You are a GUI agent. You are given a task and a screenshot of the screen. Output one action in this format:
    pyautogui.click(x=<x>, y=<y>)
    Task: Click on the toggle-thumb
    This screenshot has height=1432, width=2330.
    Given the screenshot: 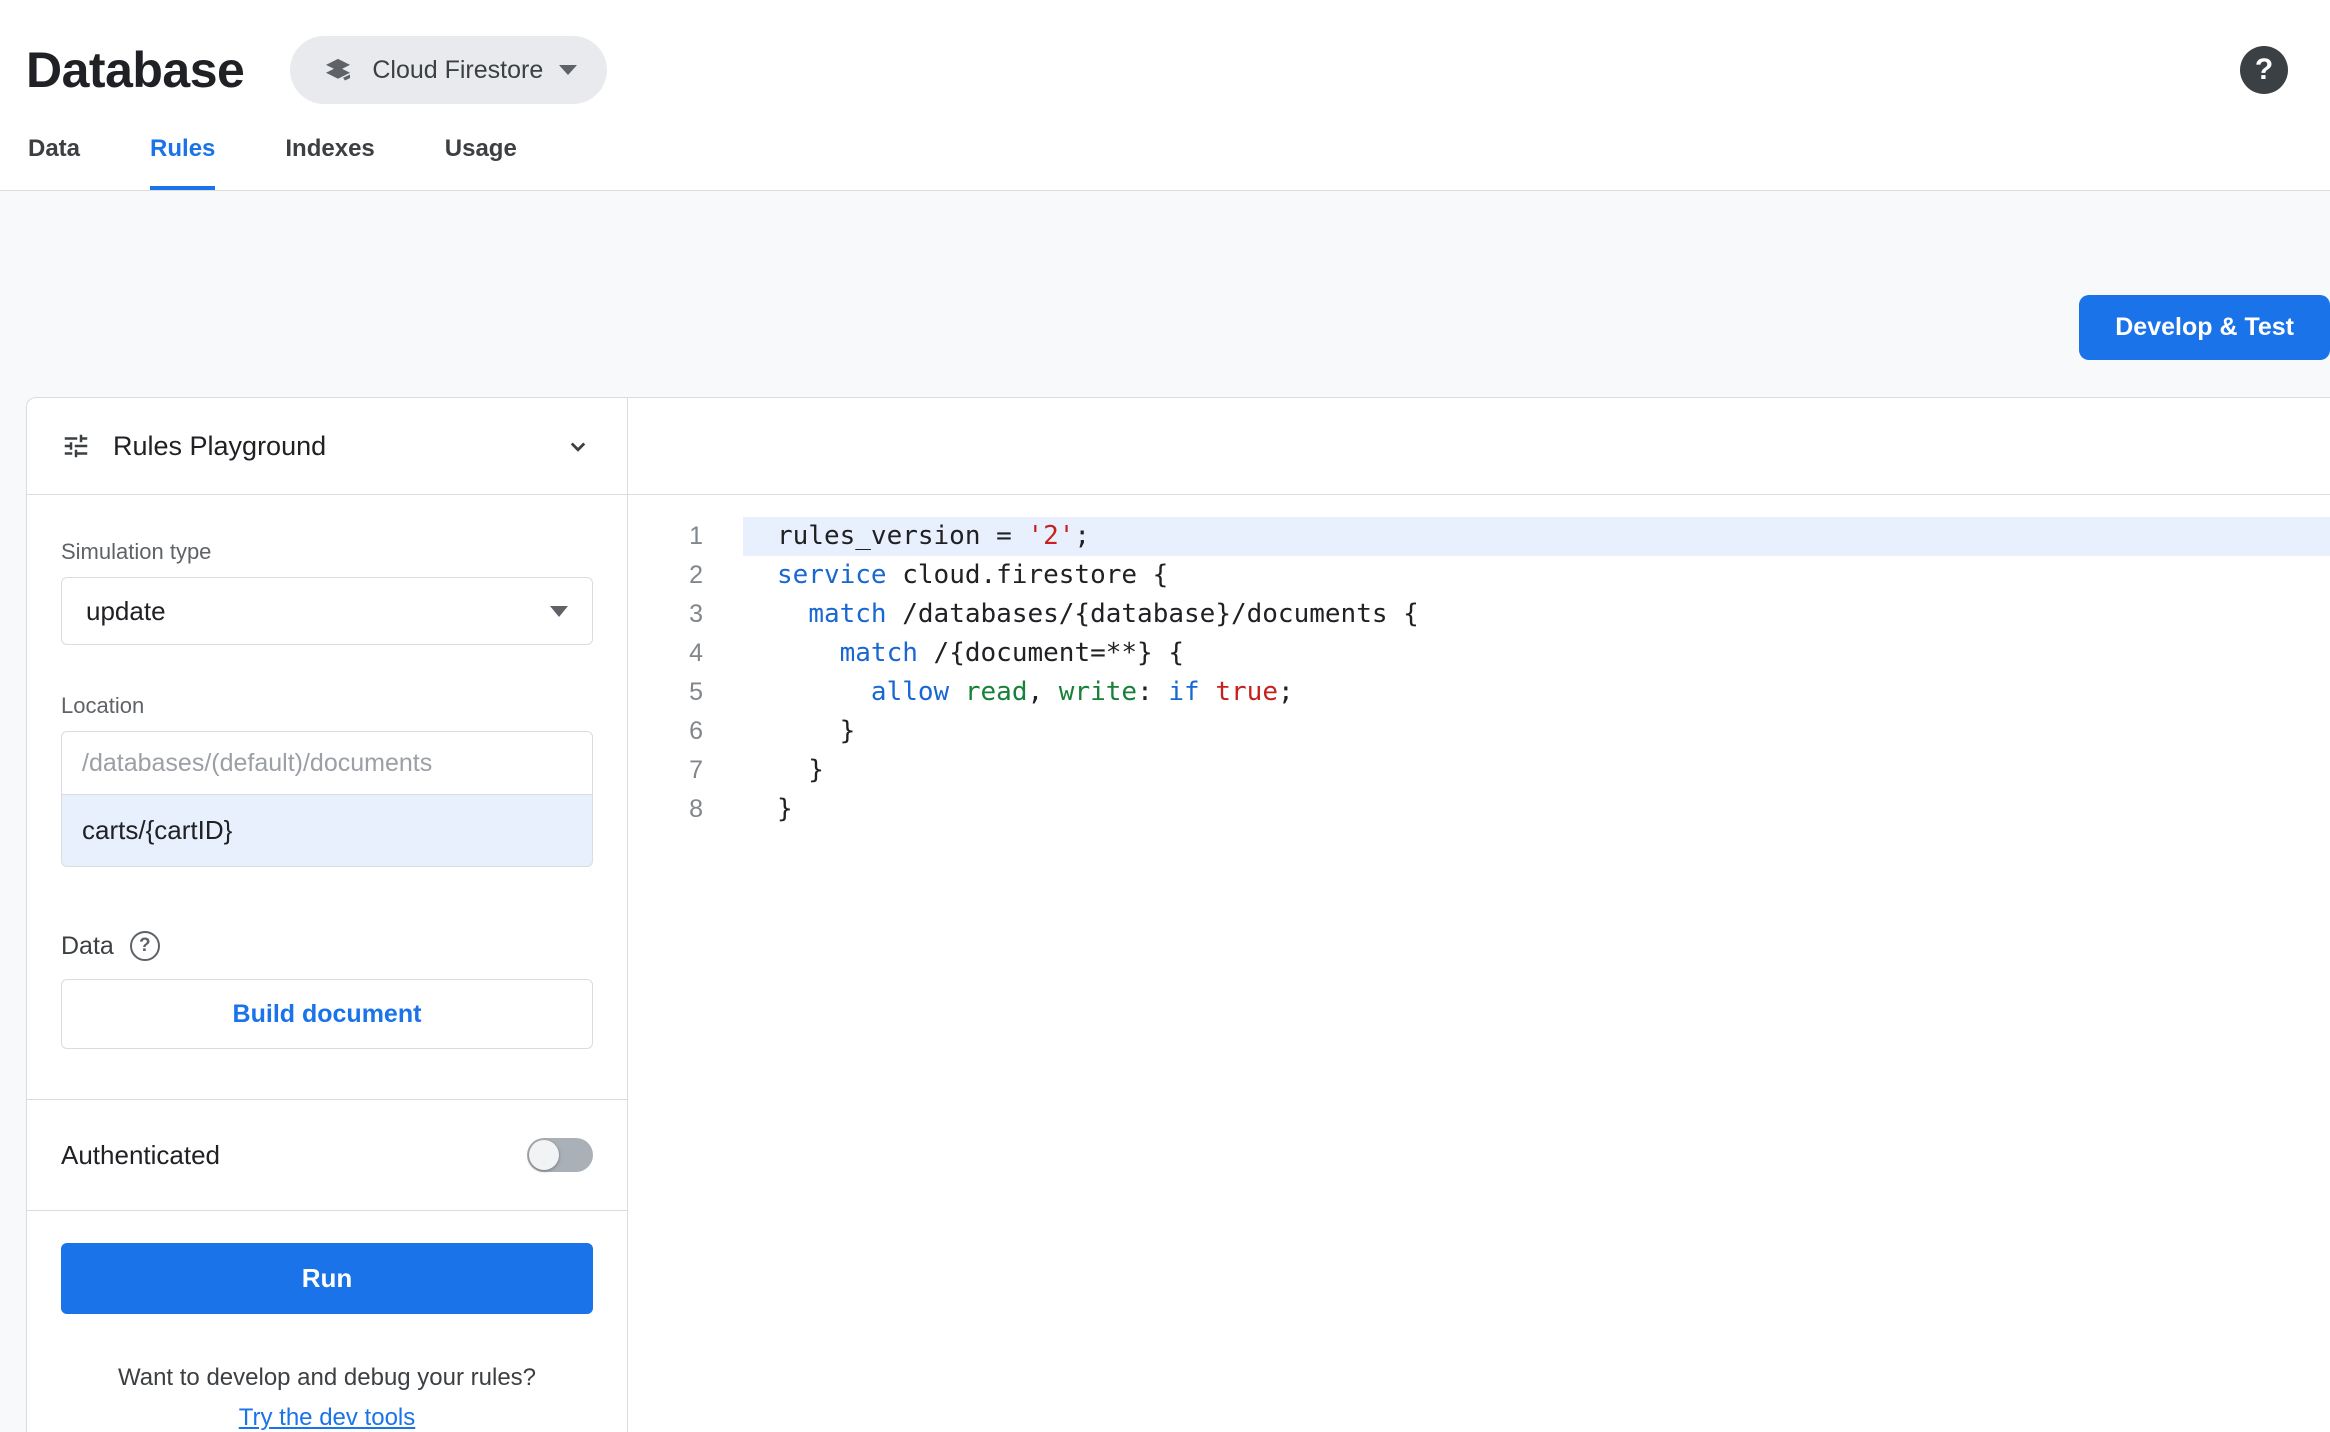 What is the action you would take?
    pyautogui.click(x=544, y=1155)
    